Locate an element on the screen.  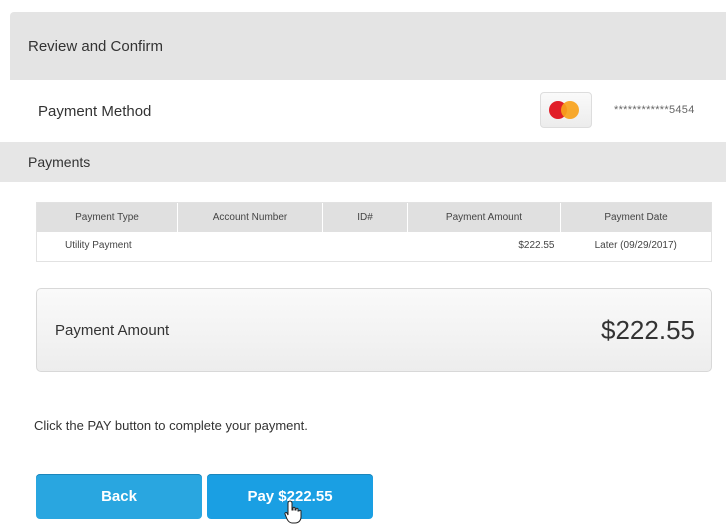
masked-card-number: ************5454 is located at coordinates (654, 110).